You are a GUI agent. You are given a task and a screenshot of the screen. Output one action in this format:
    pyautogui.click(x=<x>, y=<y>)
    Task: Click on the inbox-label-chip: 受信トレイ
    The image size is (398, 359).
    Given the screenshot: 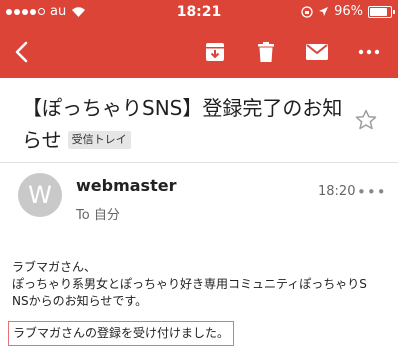 What is the action you would take?
    pyautogui.click(x=99, y=139)
    